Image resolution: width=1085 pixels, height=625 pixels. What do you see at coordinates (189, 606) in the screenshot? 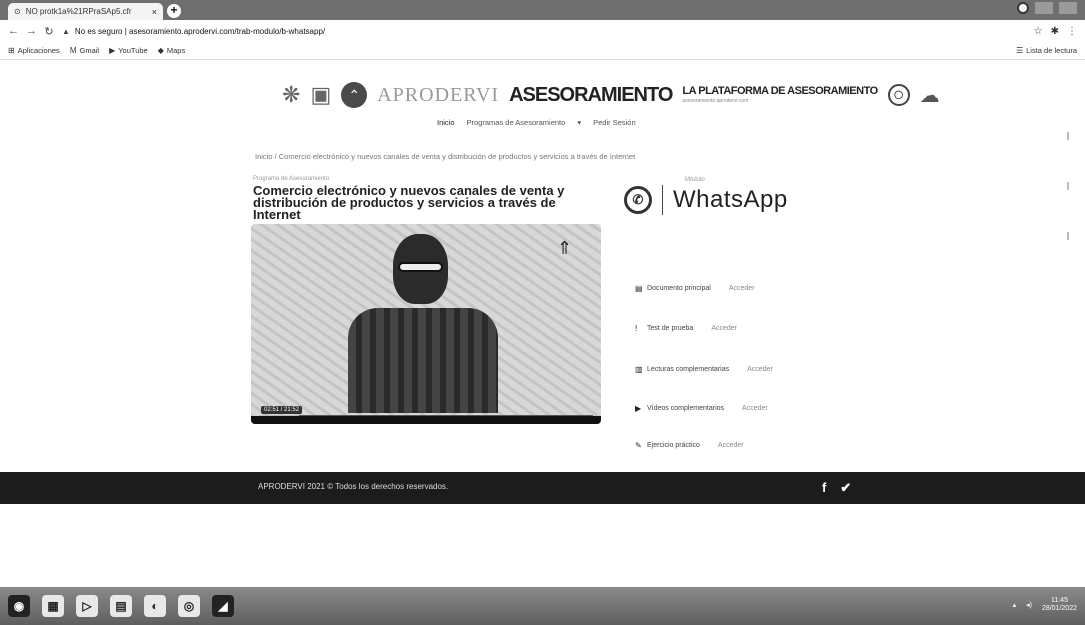
I see `chrome-icon: ◎` at bounding box center [189, 606].